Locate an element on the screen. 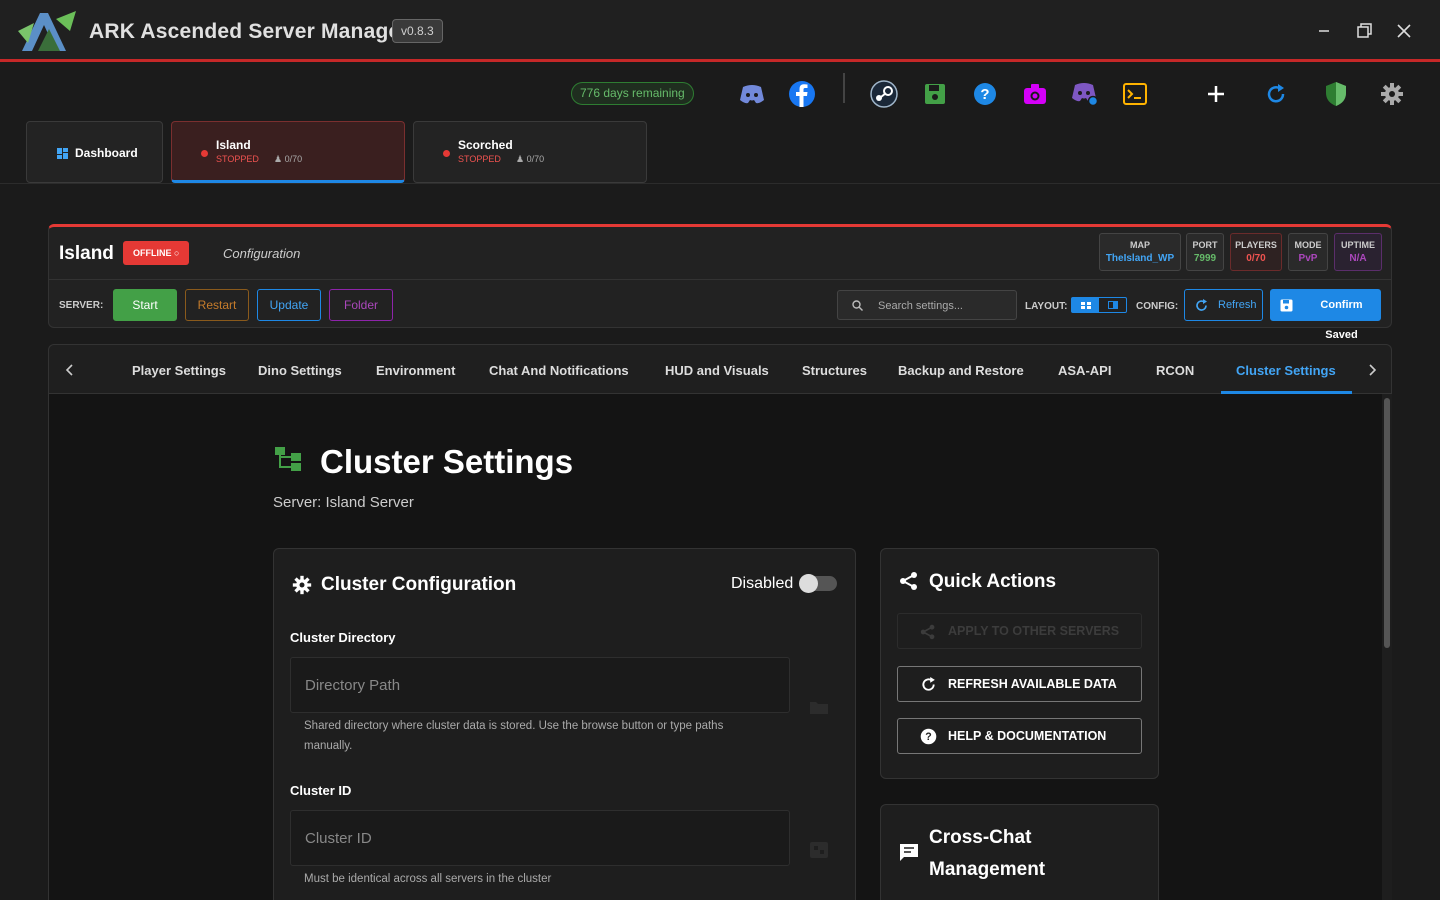 Image resolution: width=1440 pixels, height=900 pixels. page-subtitle: Server: Island Server is located at coordinates (343, 502).